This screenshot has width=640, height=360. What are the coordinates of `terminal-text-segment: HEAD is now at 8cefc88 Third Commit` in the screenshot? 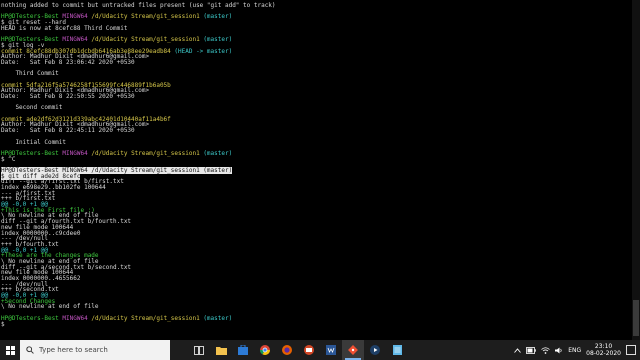 It's located at (64, 28).